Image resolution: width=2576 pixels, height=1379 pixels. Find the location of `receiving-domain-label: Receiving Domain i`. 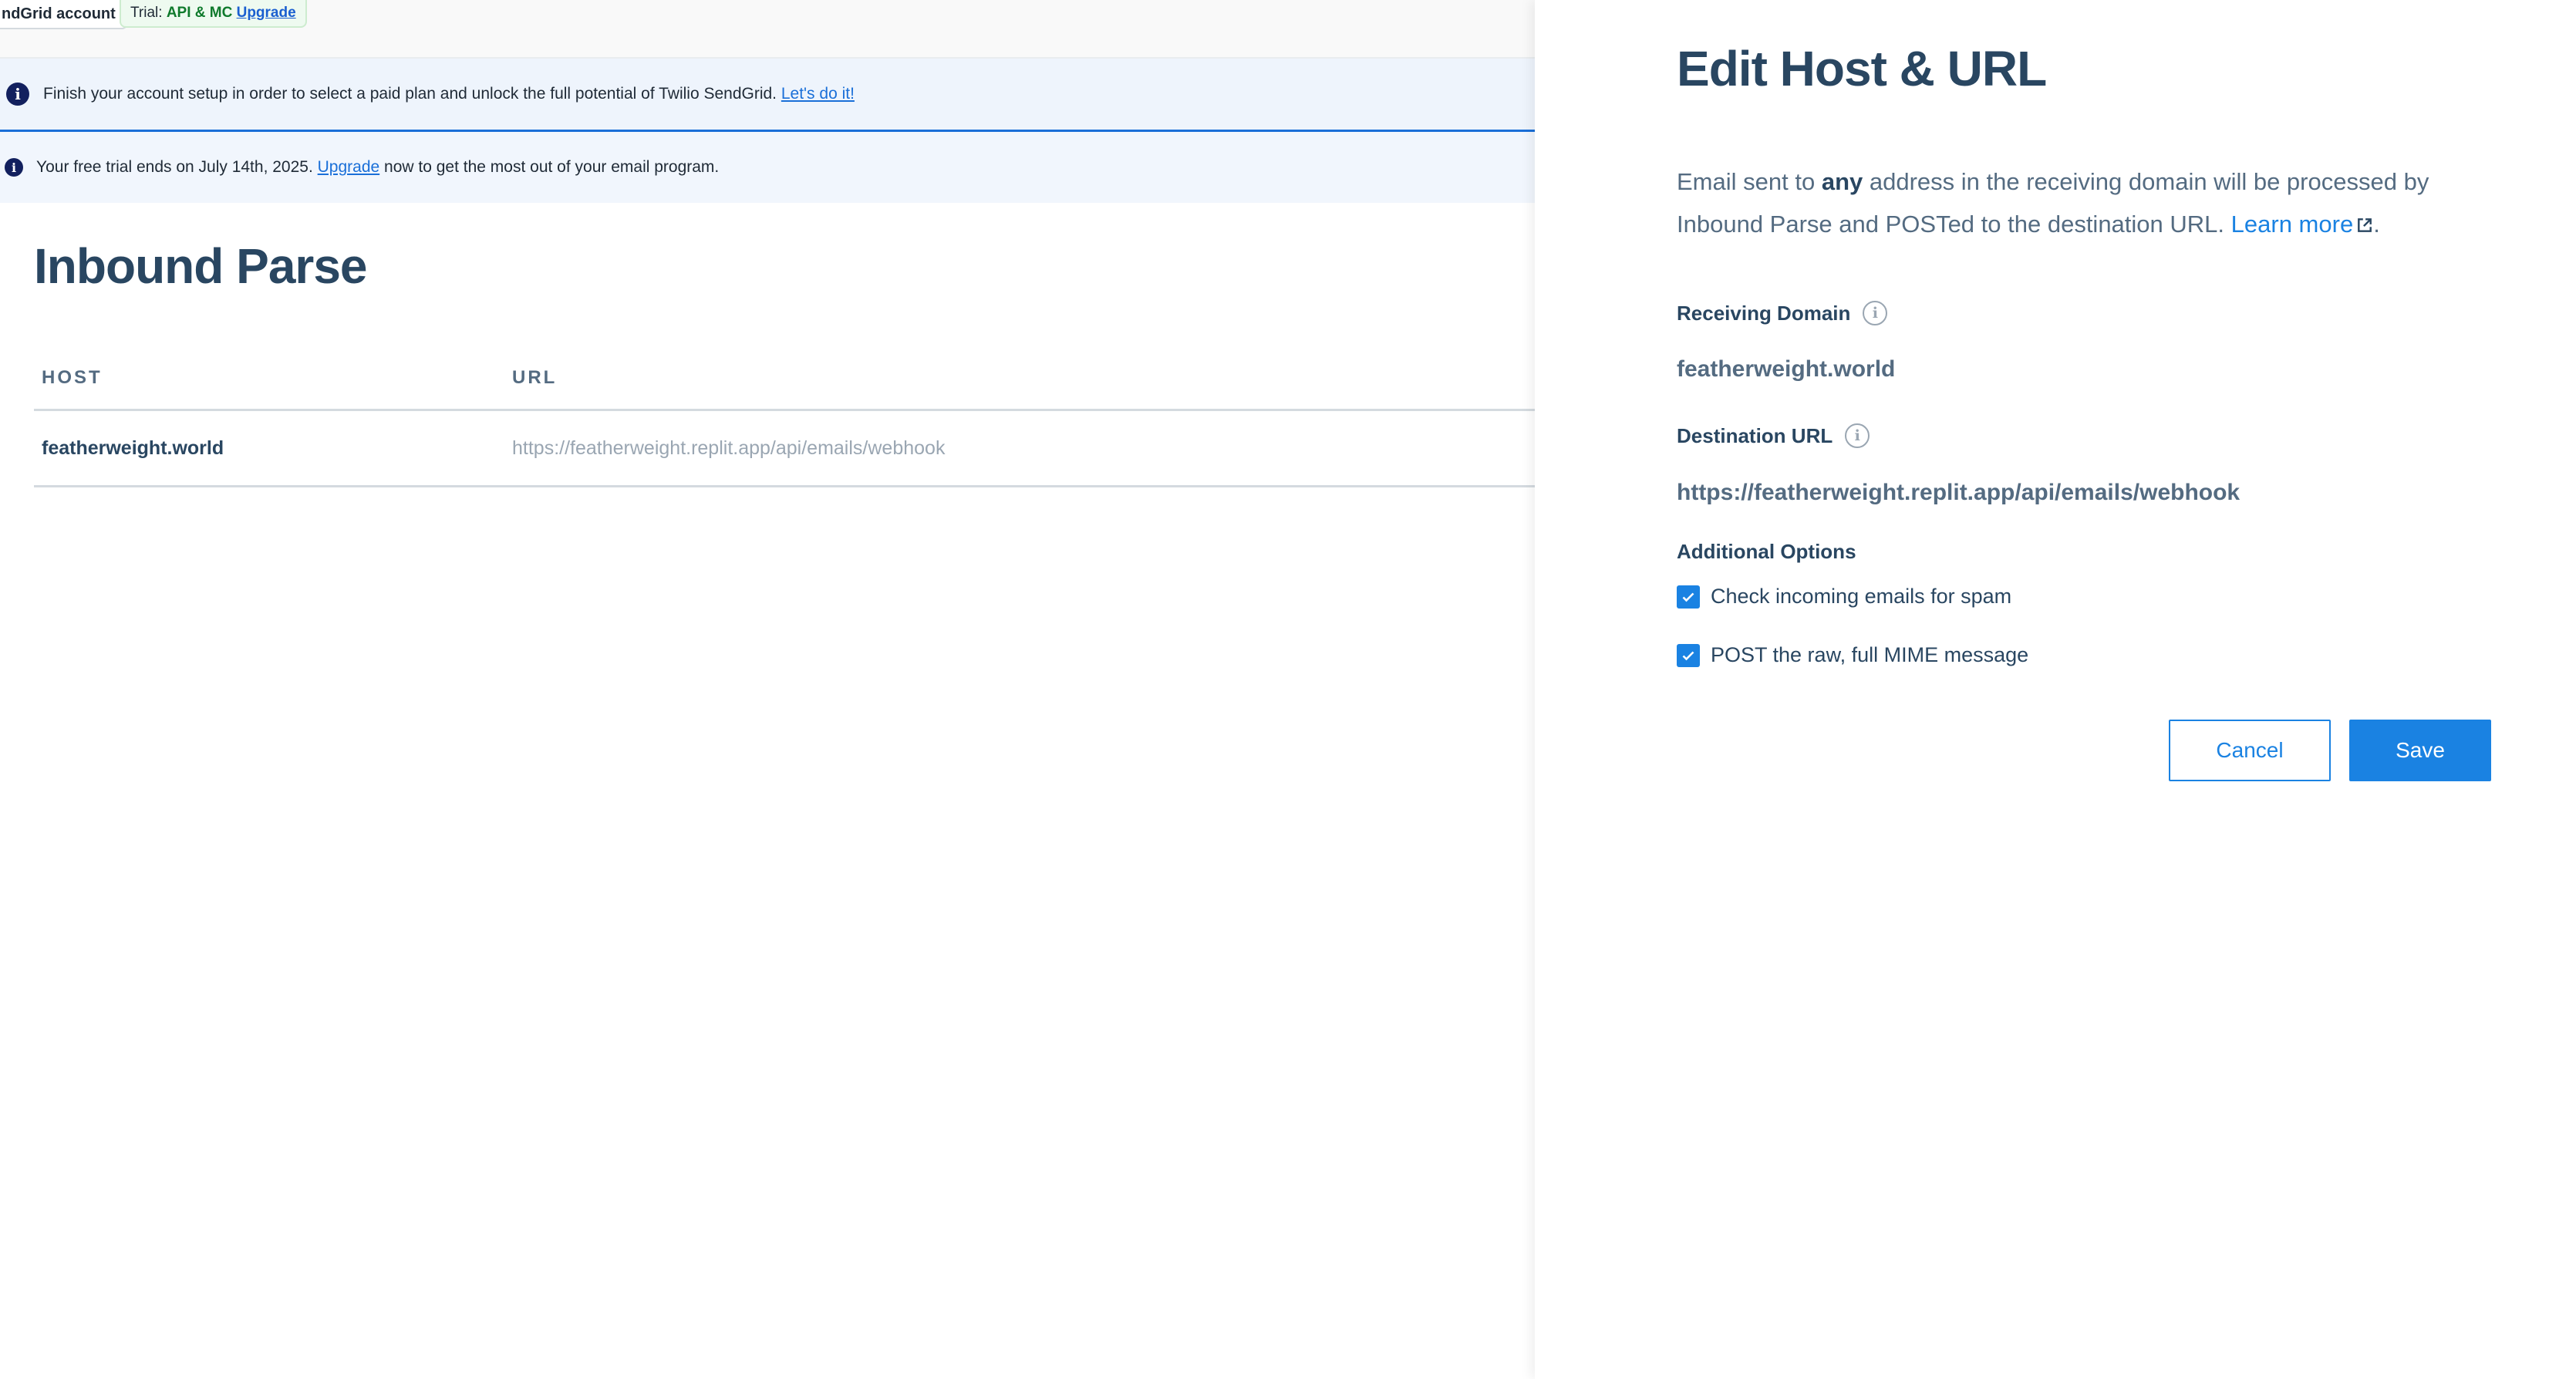

receiving-domain-label: Receiving Domain i is located at coordinates (1782, 313).